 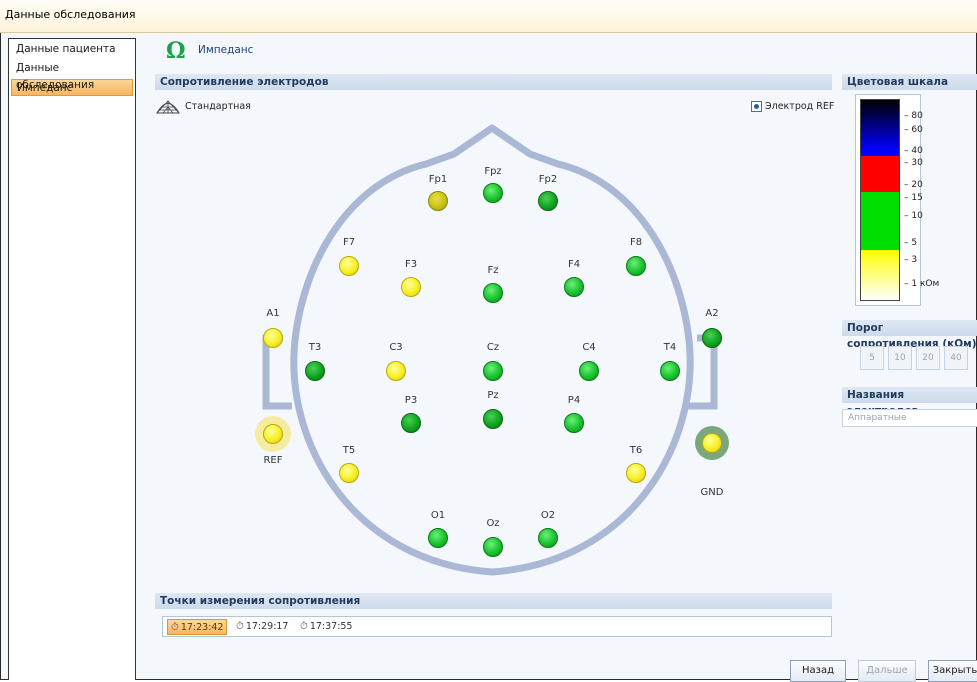 What do you see at coordinates (218, 106) in the screenshot?
I see `montage-label: Стандартная` at bounding box center [218, 106].